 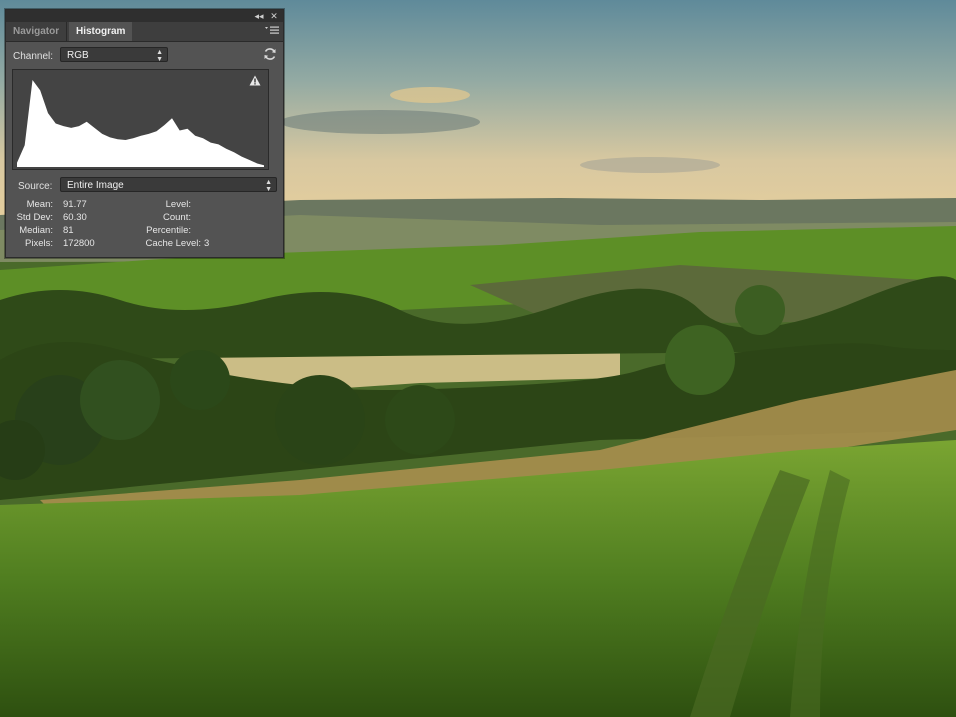 I want to click on mean-label: Mean:, so click(x=39, y=204).